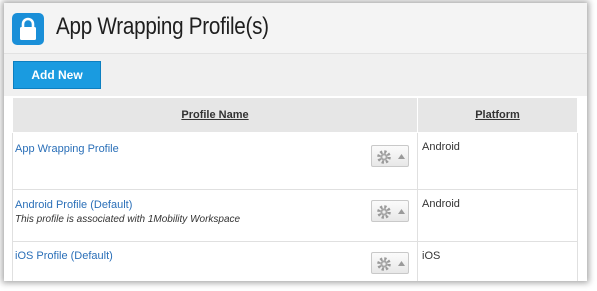 The image size is (597, 291). What do you see at coordinates (215, 261) in the screenshot?
I see `profile-name-cell: iOS Profile (Default)` at bounding box center [215, 261].